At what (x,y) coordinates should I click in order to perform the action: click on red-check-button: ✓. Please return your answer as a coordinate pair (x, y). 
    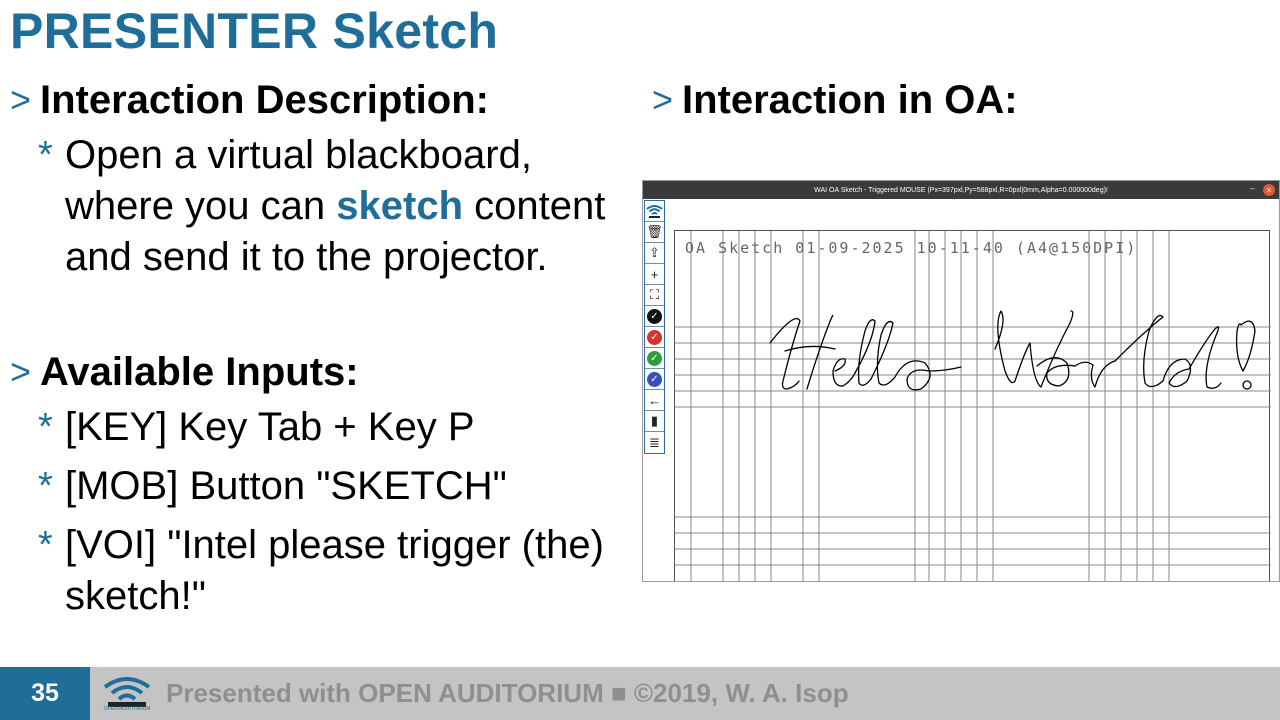
    Looking at the image, I should click on (654, 337).